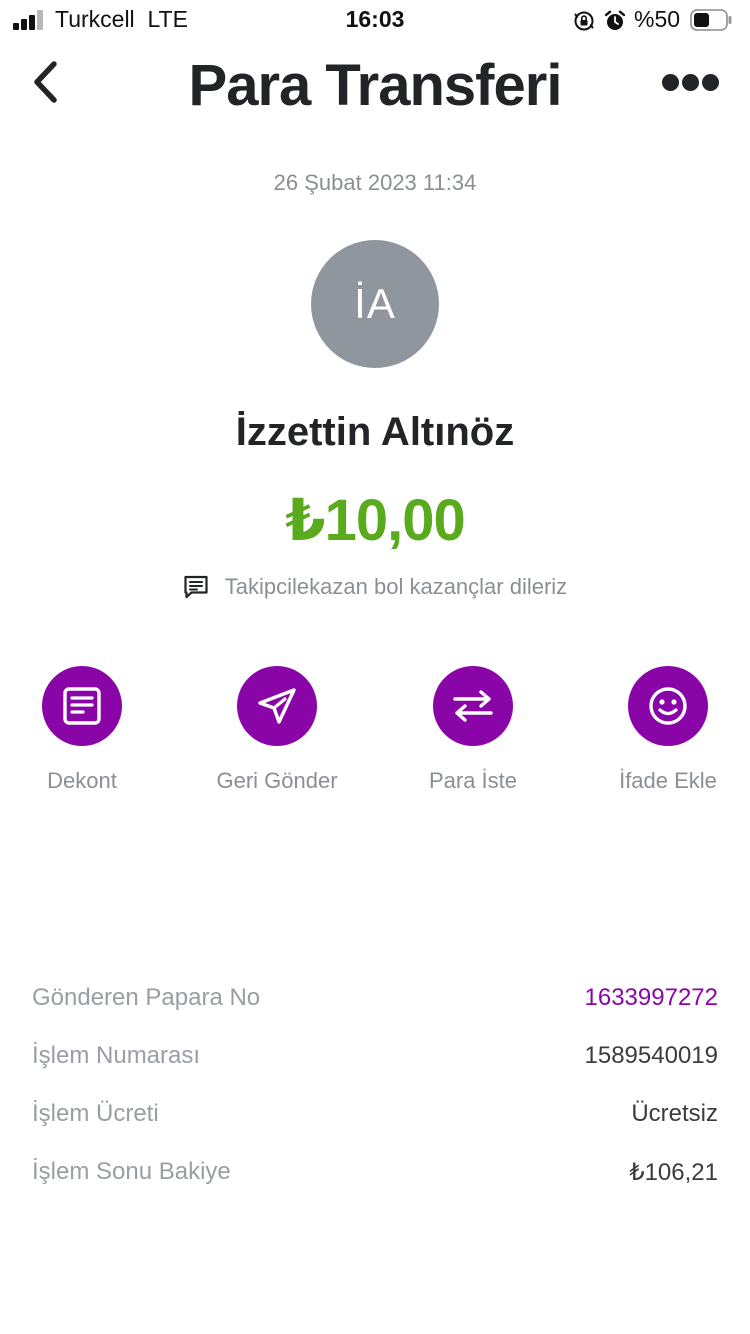 The image size is (750, 1334). I want to click on smiley-icon, so click(668, 706).